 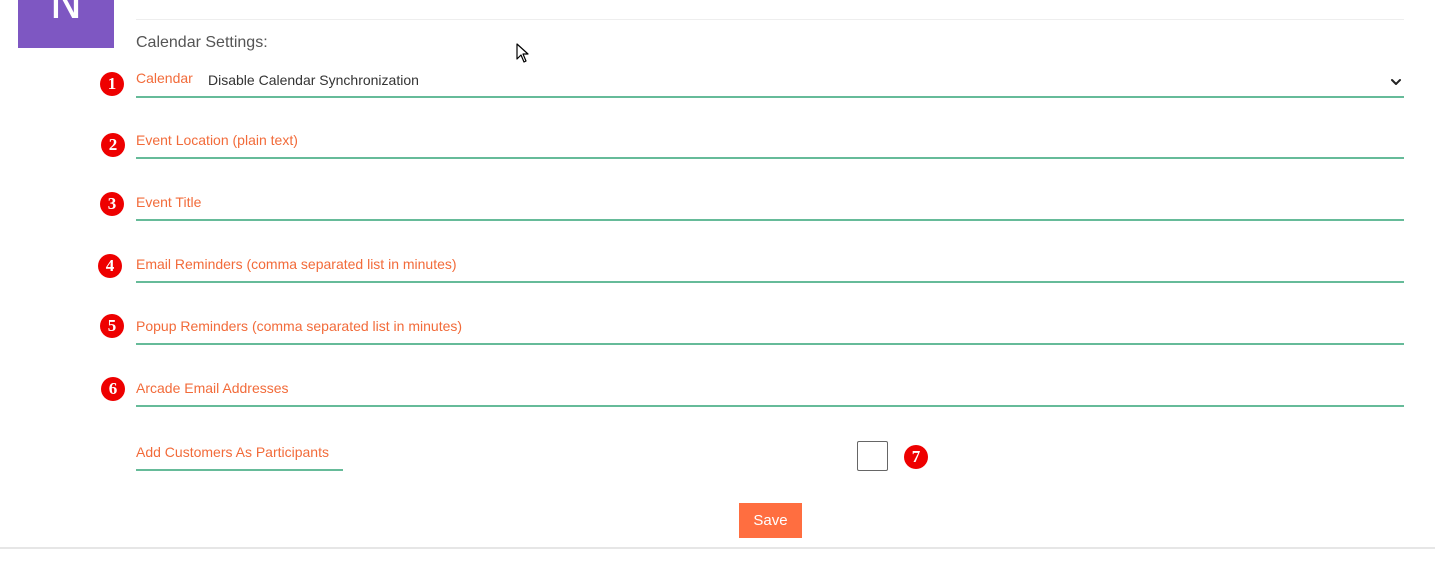 What do you see at coordinates (112, 84) in the screenshot?
I see `marker-1: 1` at bounding box center [112, 84].